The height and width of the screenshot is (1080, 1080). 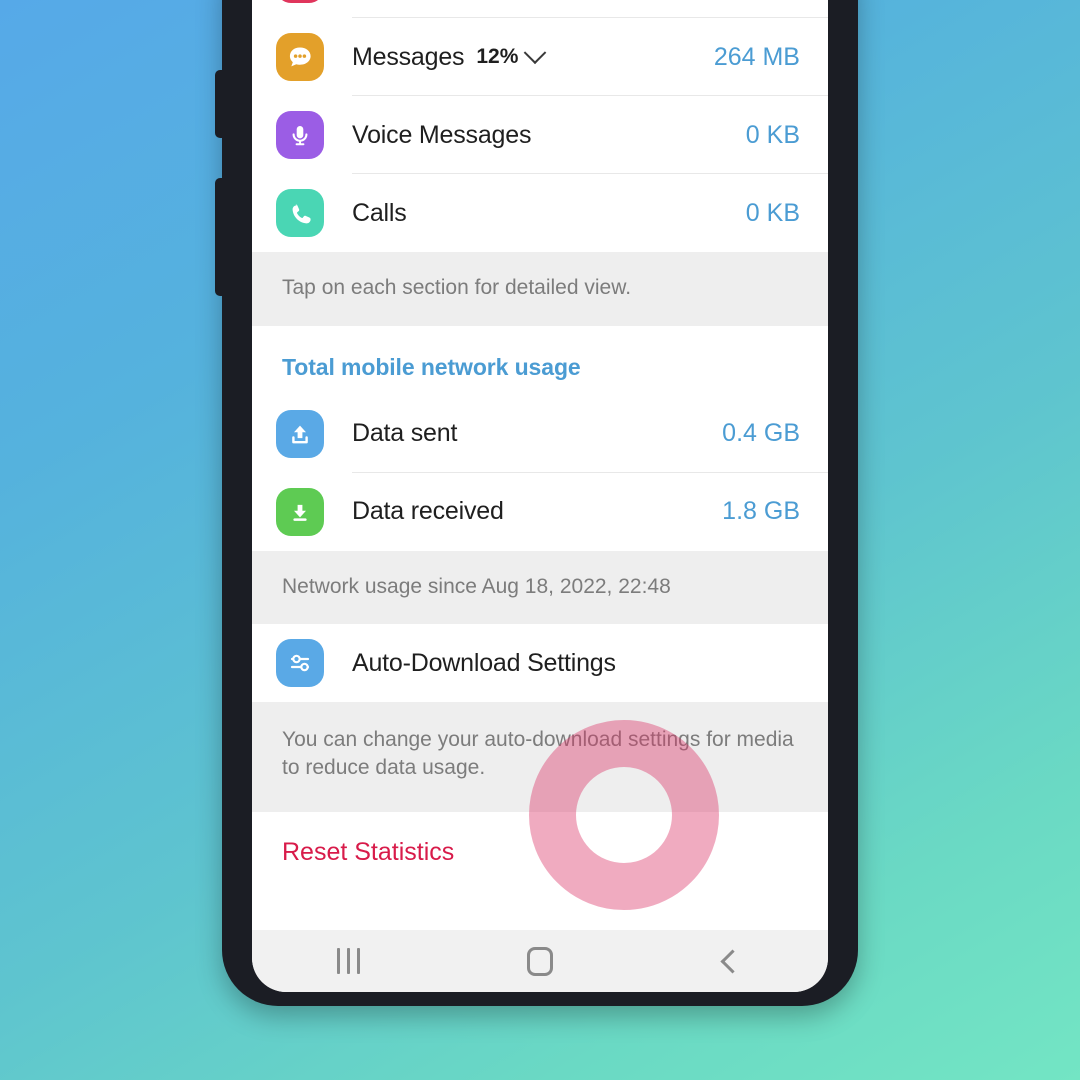 I want to click on auto-download-settings-row: Auto-Download Settings, so click(x=540, y=663).